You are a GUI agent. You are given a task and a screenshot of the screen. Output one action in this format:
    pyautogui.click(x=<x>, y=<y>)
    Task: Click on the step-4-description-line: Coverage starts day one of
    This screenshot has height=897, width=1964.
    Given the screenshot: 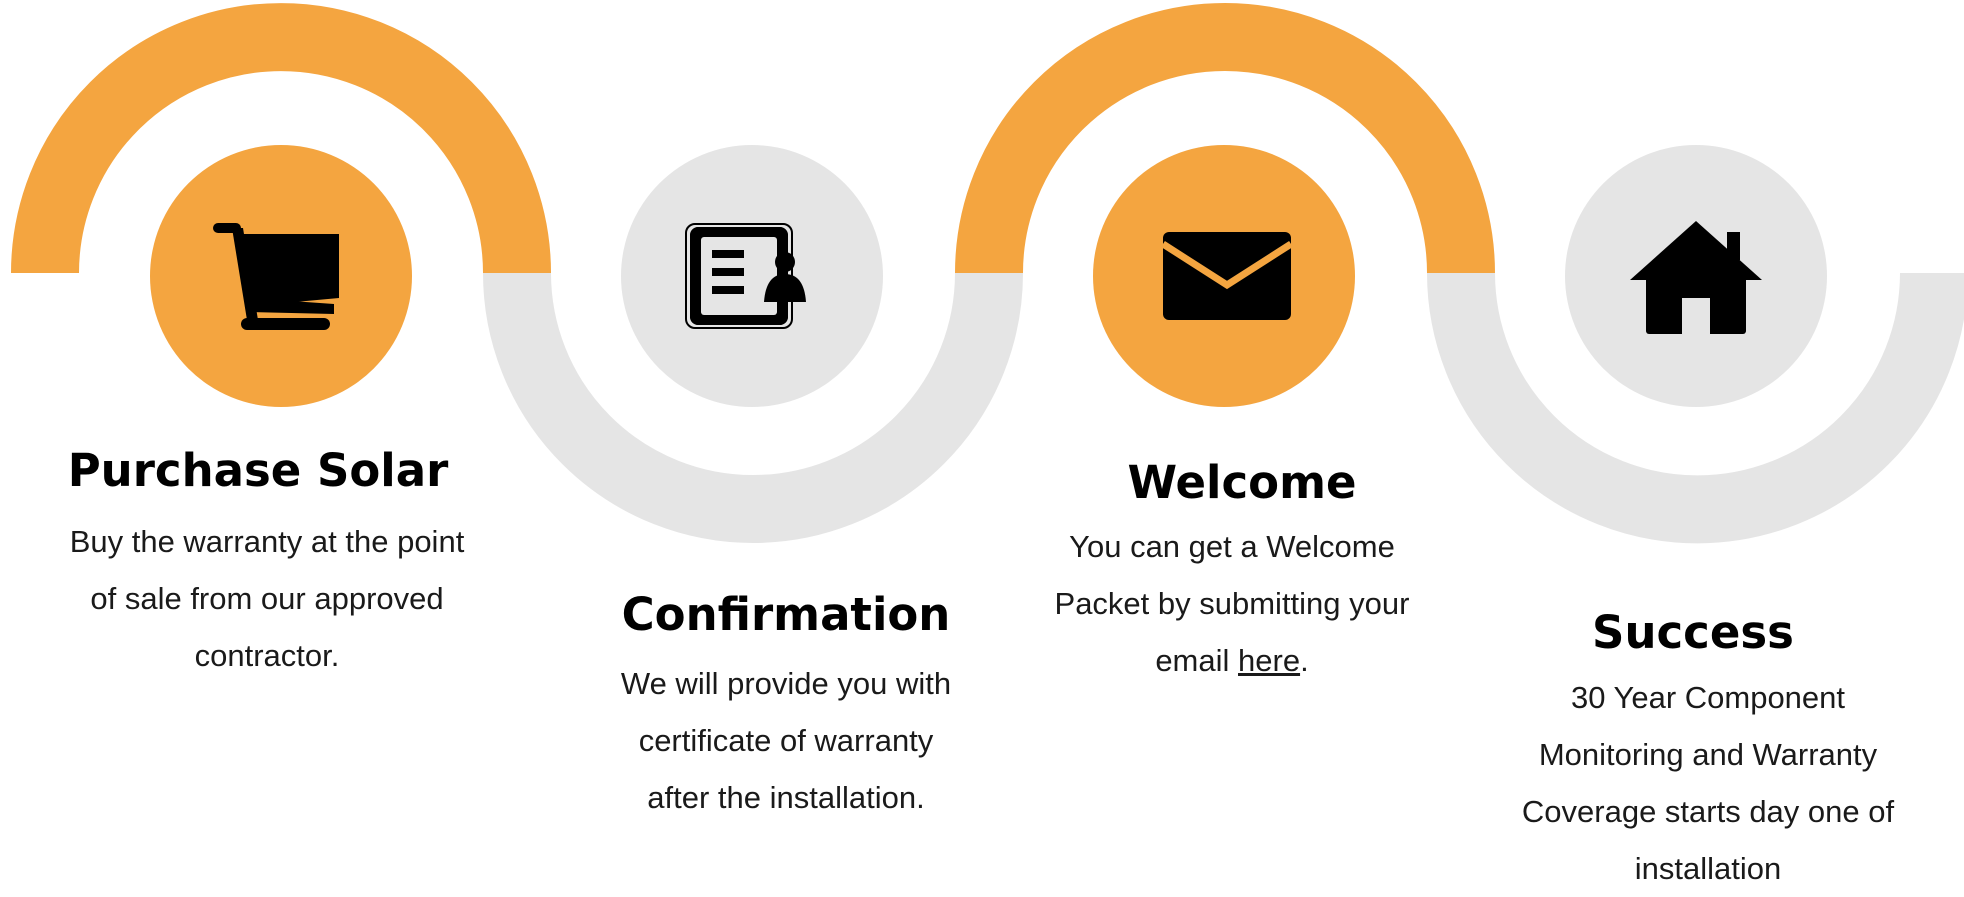 What is the action you would take?
    pyautogui.click(x=1708, y=811)
    